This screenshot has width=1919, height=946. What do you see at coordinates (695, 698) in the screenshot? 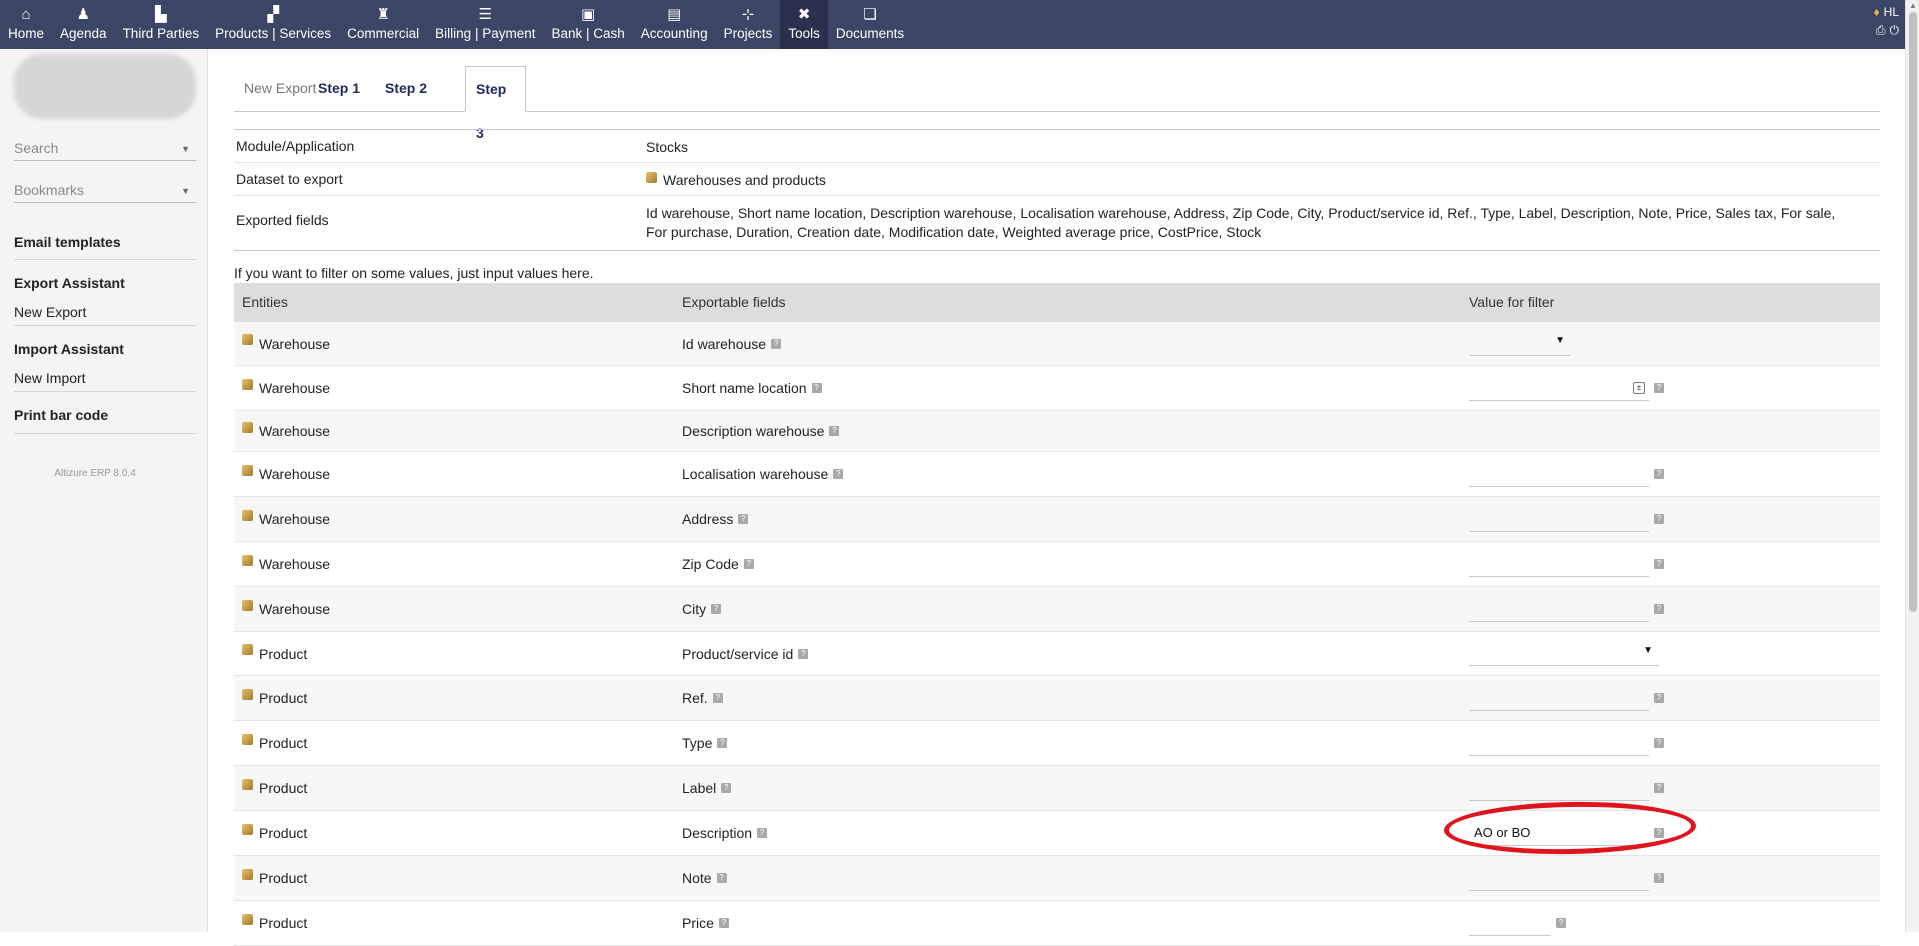
I see `field-name: Ref.` at bounding box center [695, 698].